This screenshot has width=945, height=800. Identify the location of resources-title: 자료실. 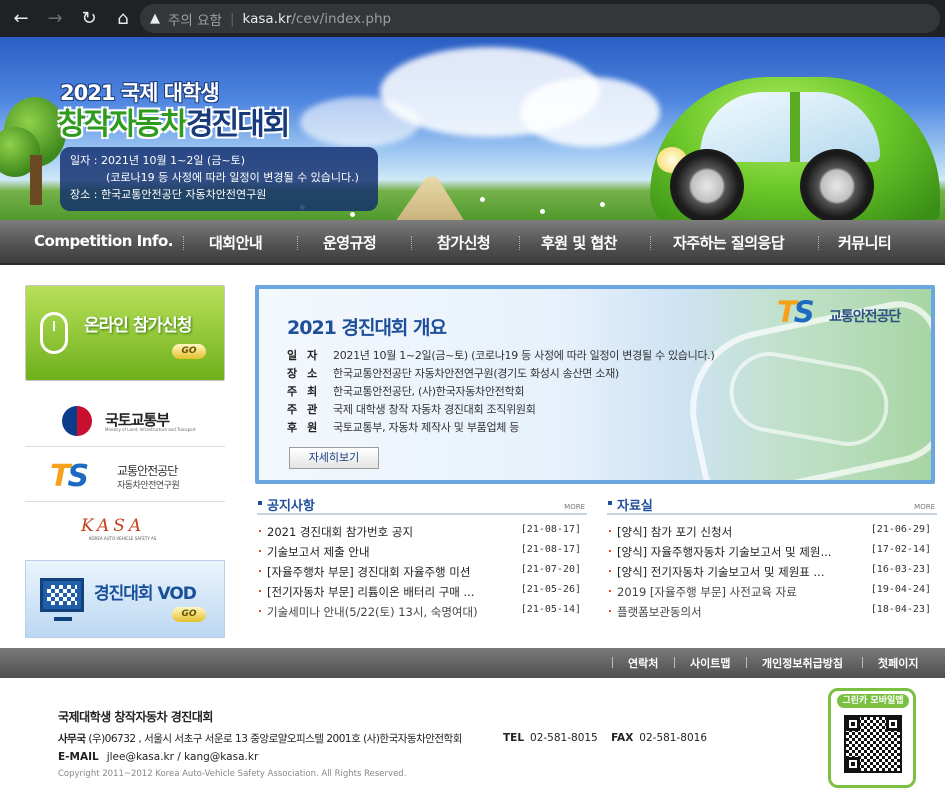
(630, 504).